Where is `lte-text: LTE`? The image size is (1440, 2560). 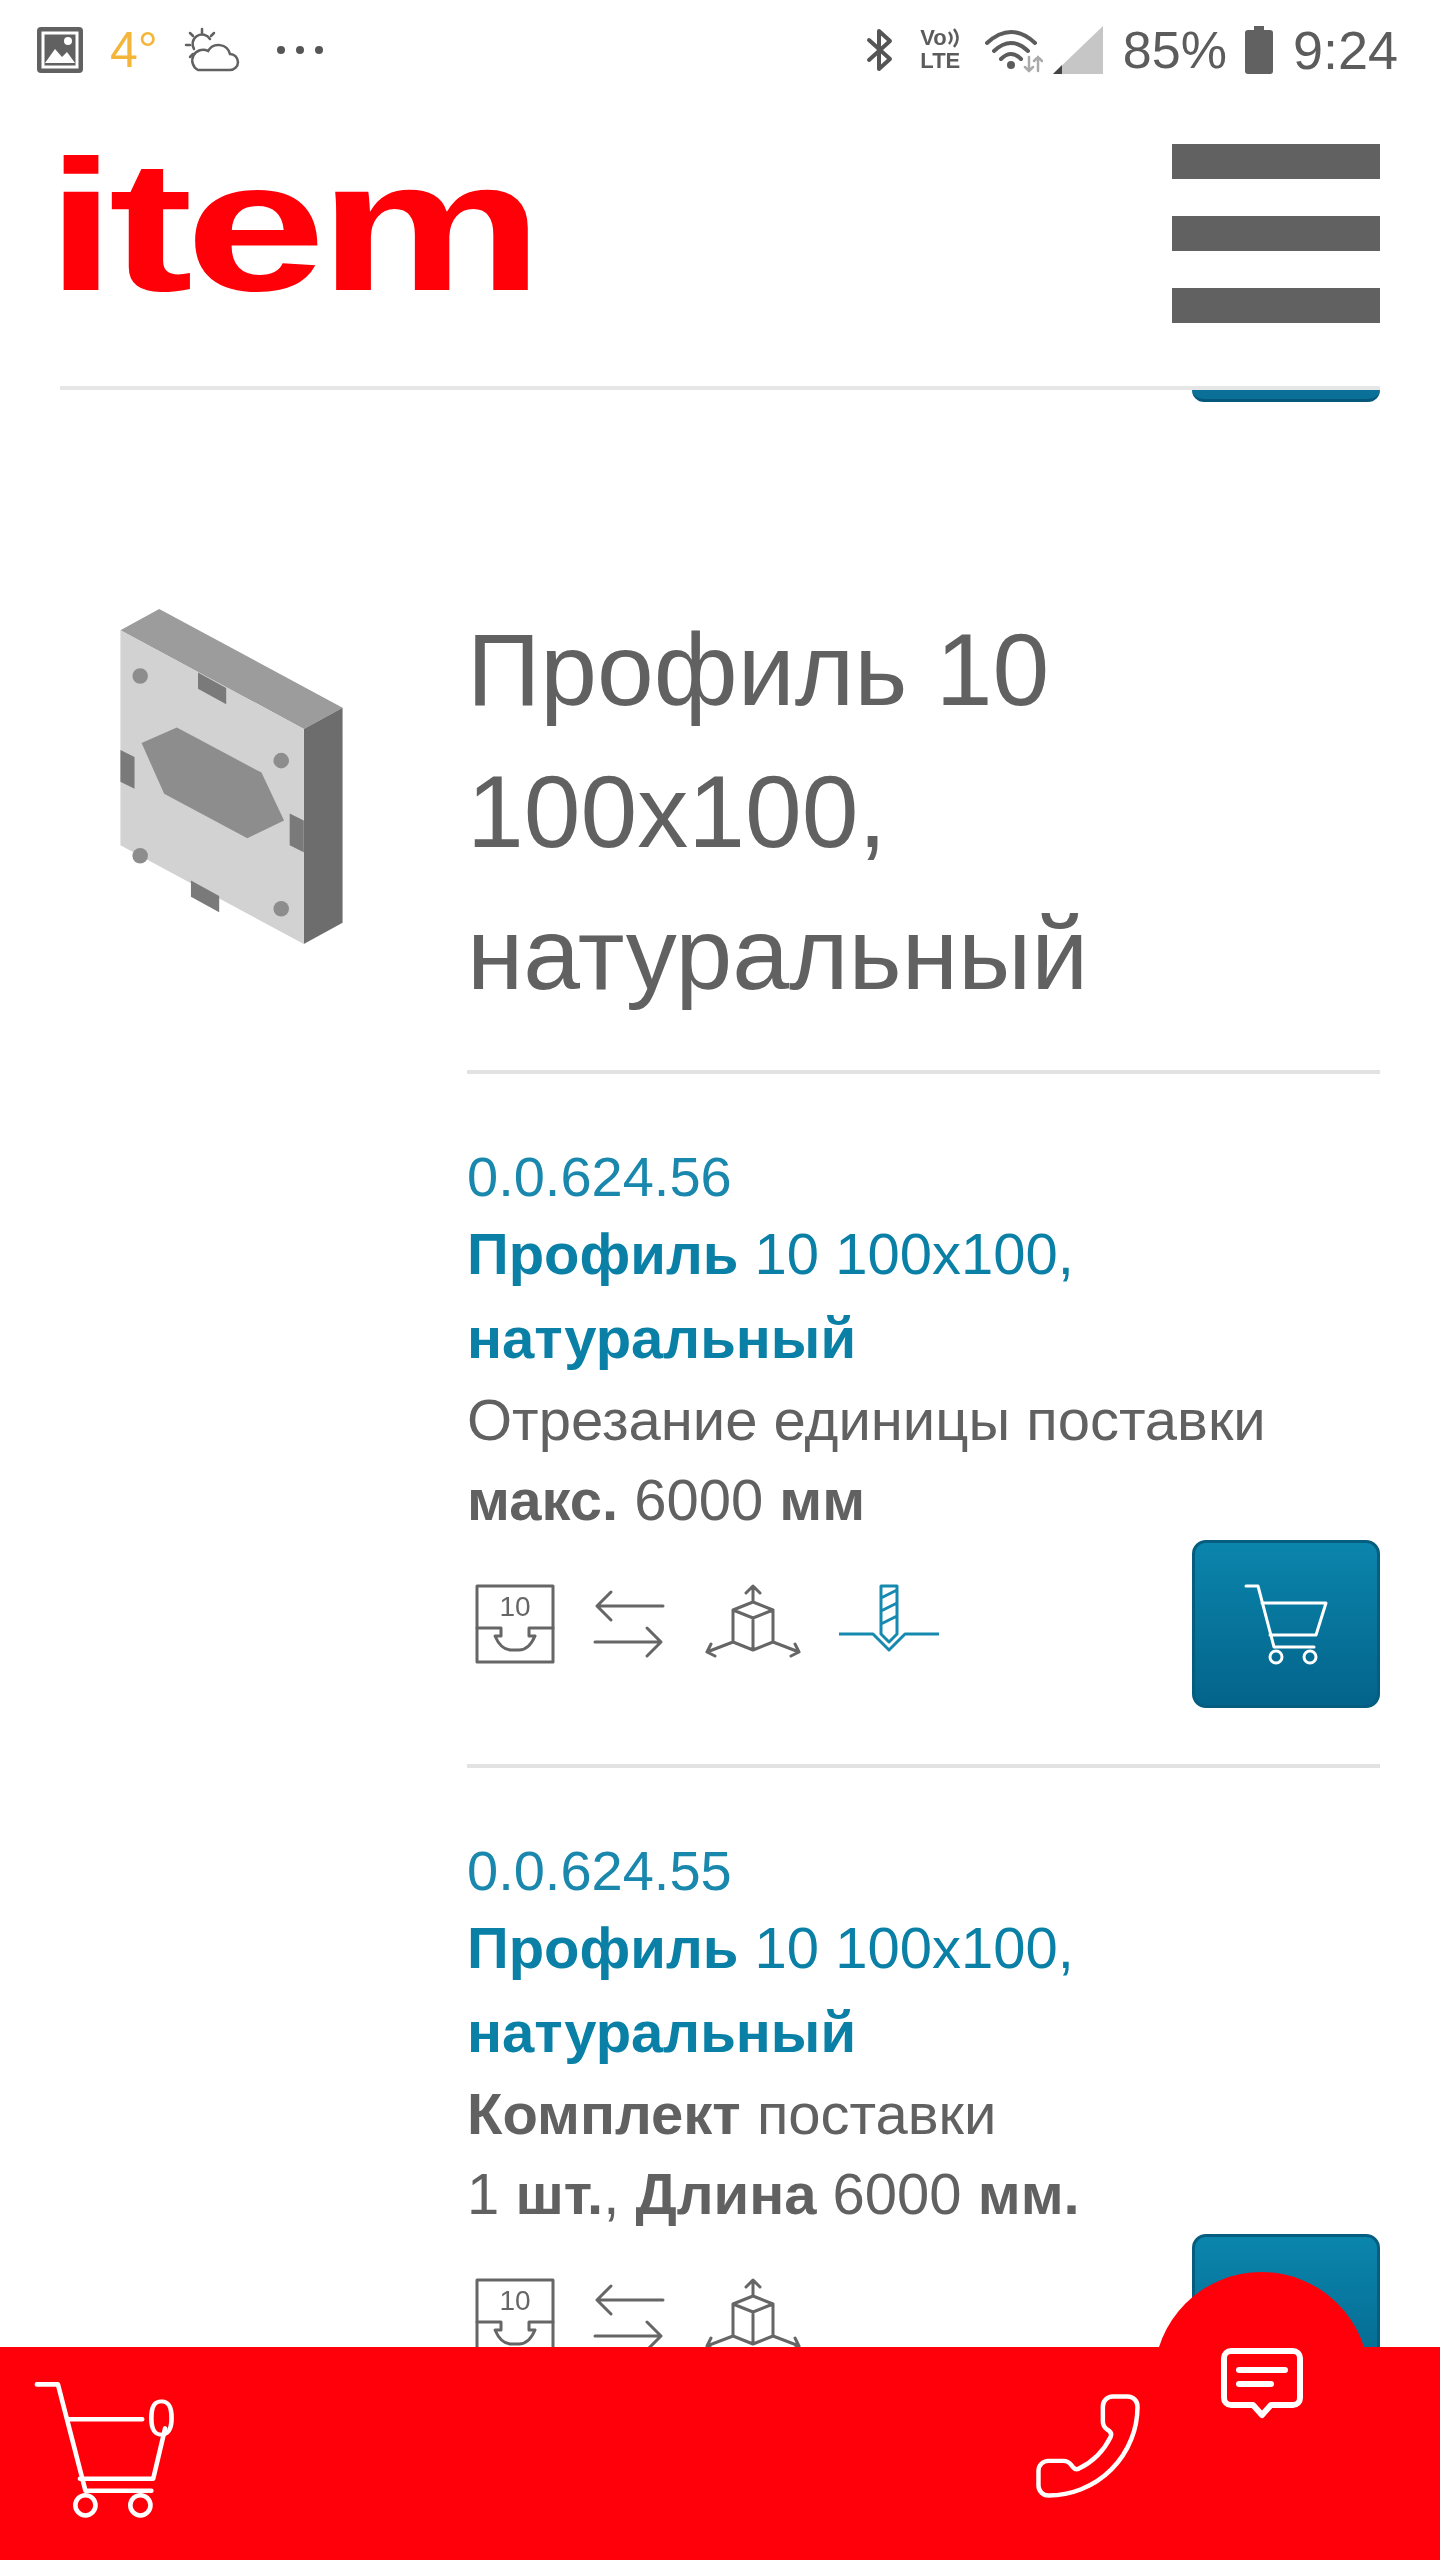 lte-text: LTE is located at coordinates (940, 61).